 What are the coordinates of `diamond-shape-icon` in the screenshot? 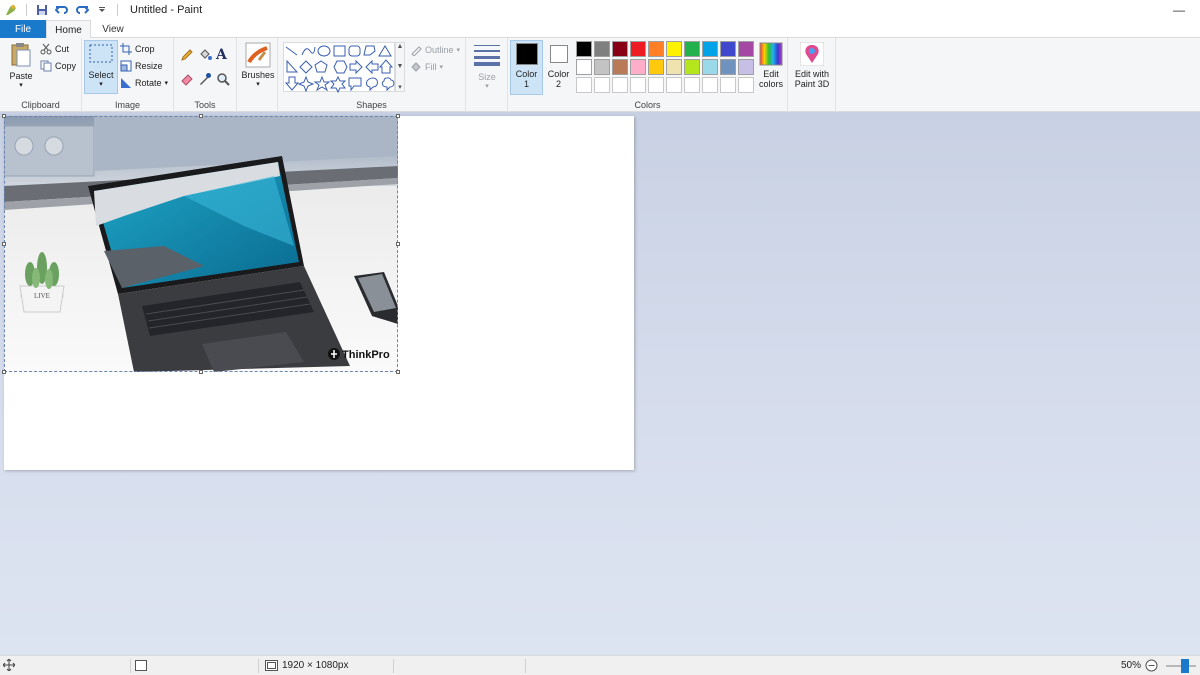 It's located at (306, 67).